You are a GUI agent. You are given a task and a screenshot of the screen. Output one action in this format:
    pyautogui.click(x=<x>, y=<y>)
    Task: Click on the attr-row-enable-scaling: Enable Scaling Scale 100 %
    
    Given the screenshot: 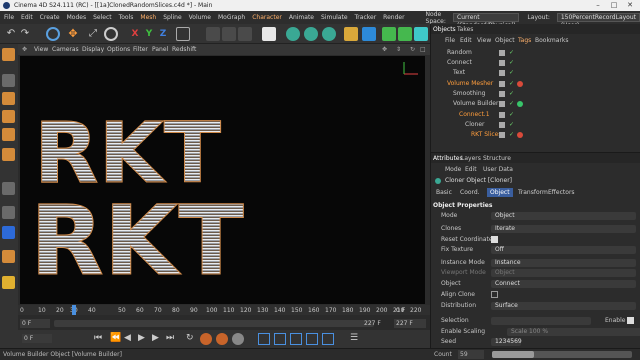 What is the action you would take?
    pyautogui.click(x=535, y=332)
    